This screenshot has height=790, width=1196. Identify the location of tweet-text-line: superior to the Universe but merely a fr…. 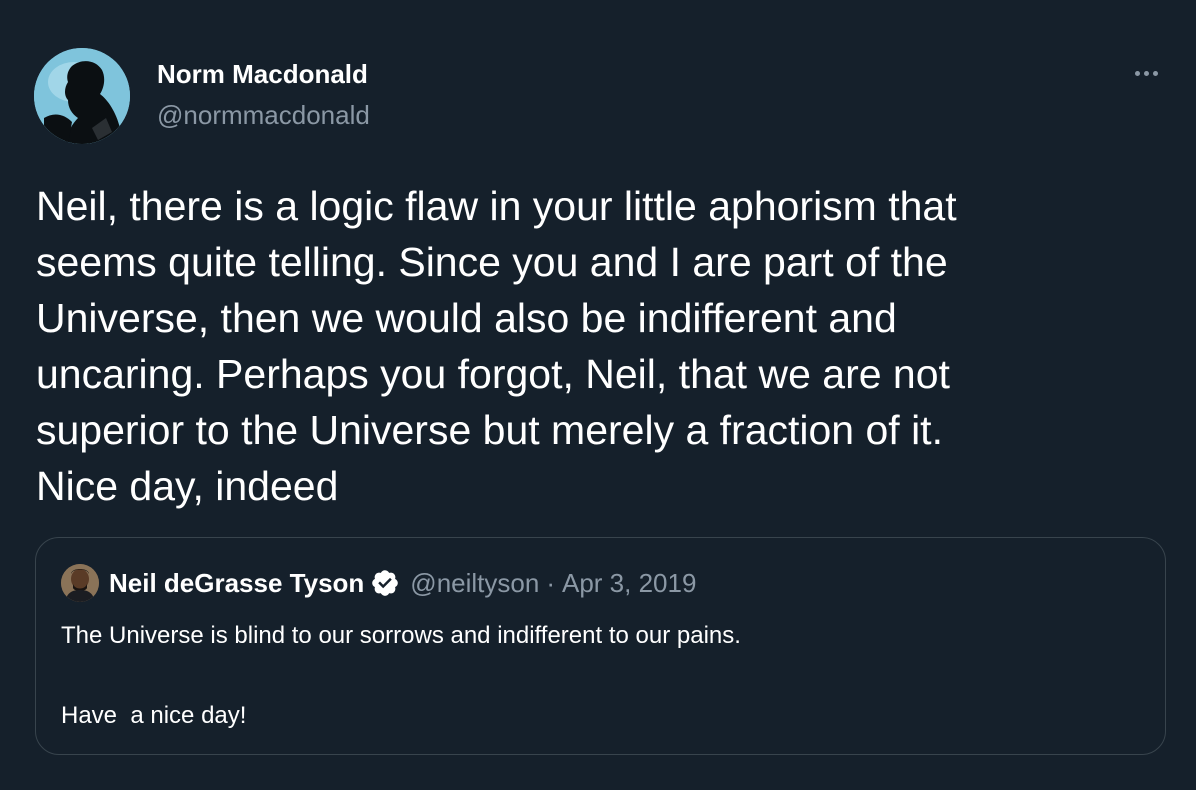
(489, 430).